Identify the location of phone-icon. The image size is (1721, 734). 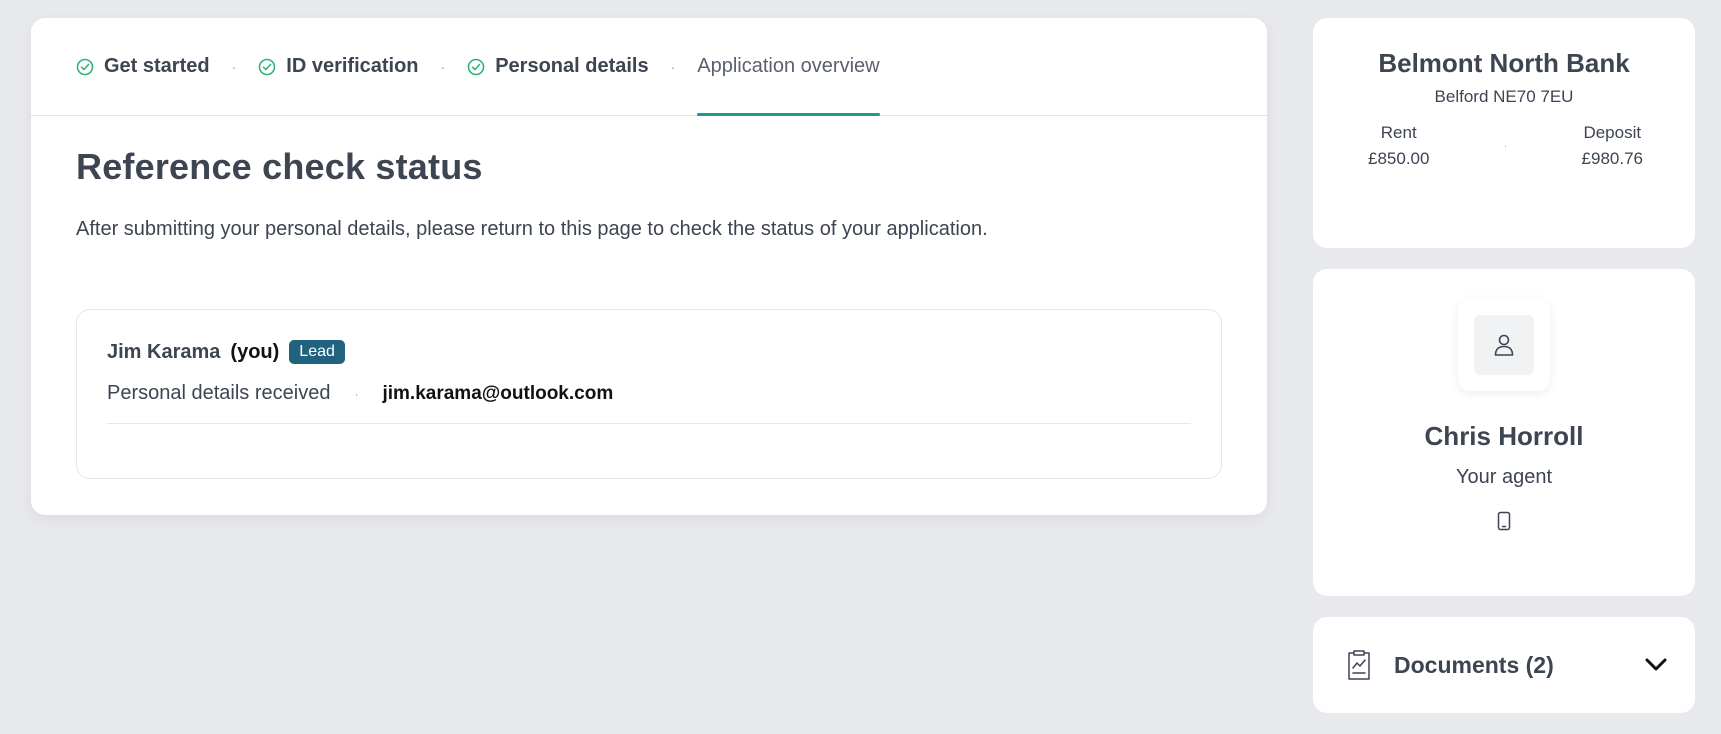
(1504, 523).